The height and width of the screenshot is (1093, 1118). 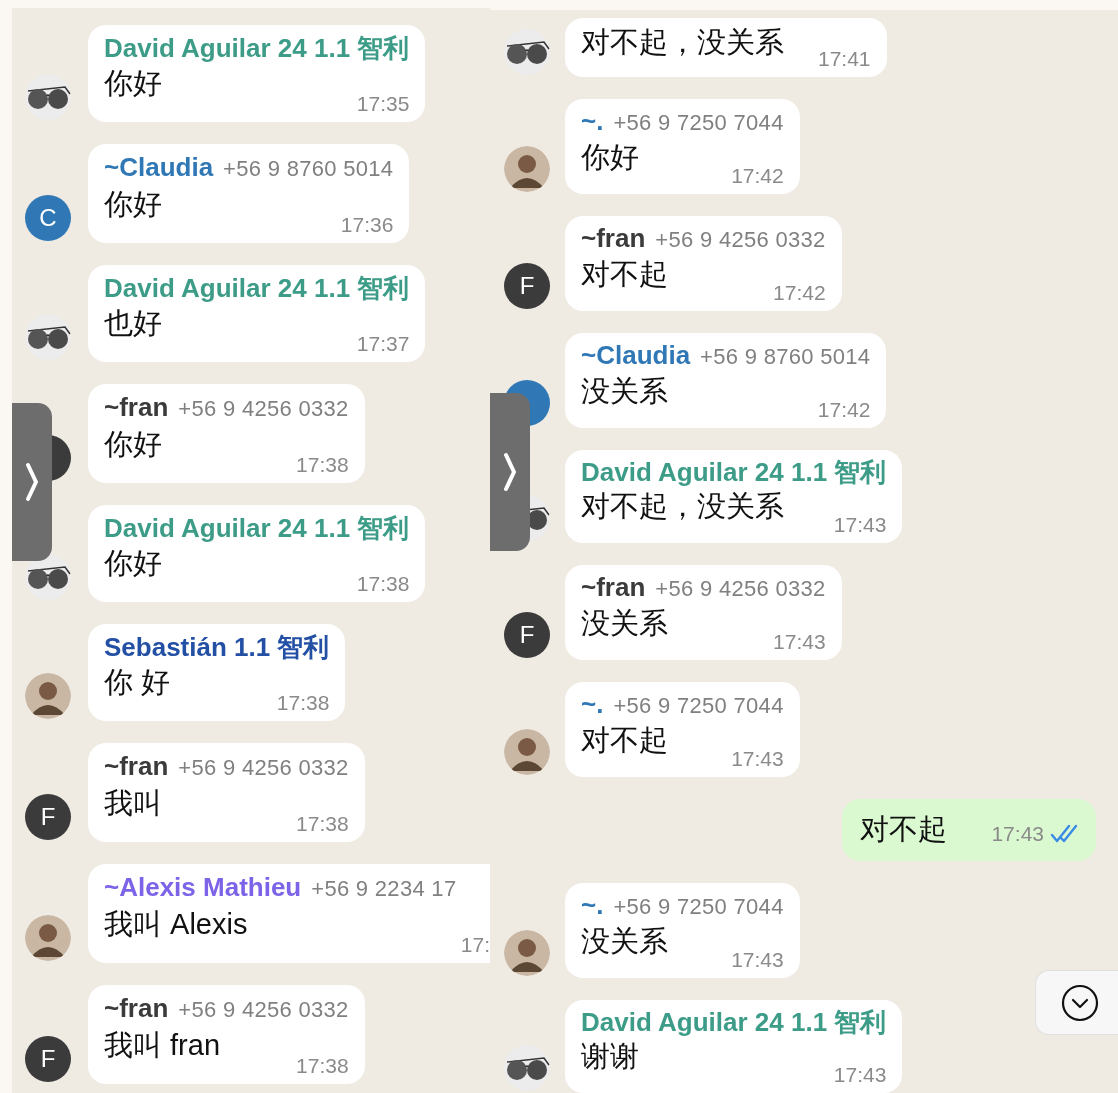 I want to click on message-time: 17:35, so click(x=383, y=104).